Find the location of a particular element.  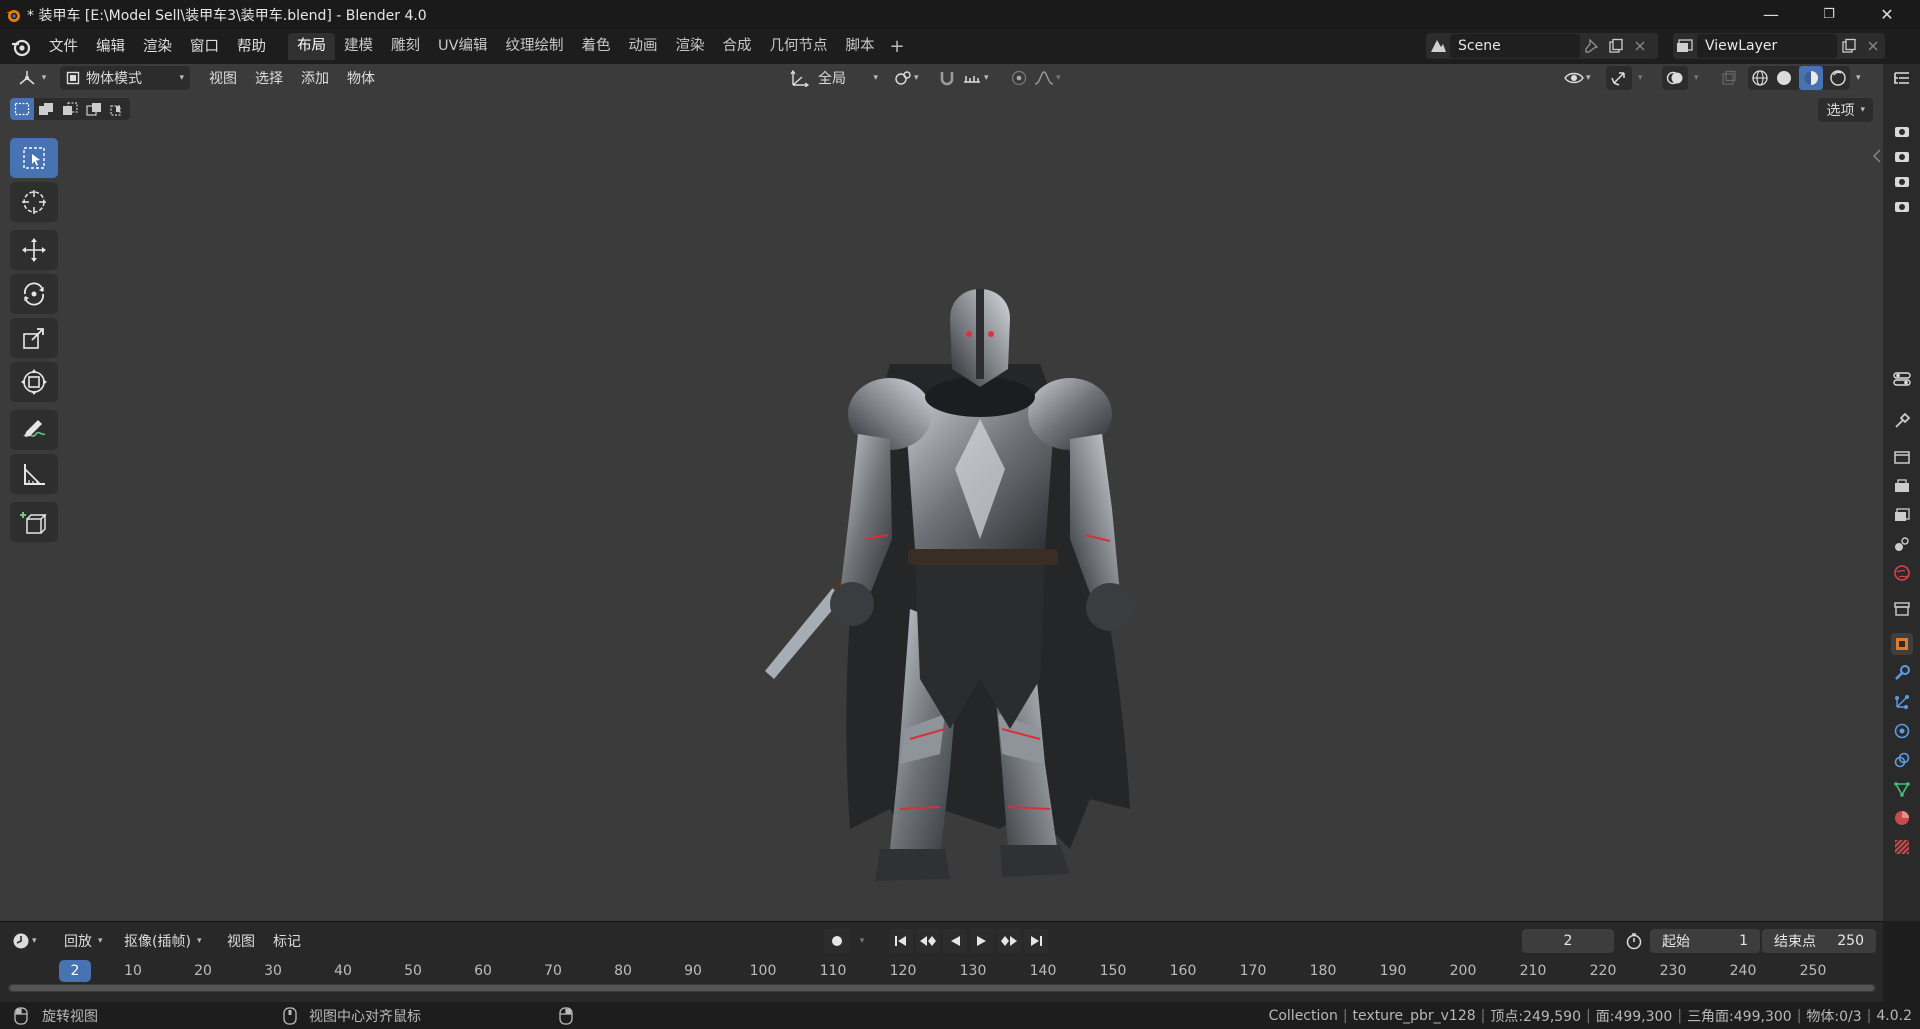

playback-dropdown: 回放 ▾ is located at coordinates (90, 941).